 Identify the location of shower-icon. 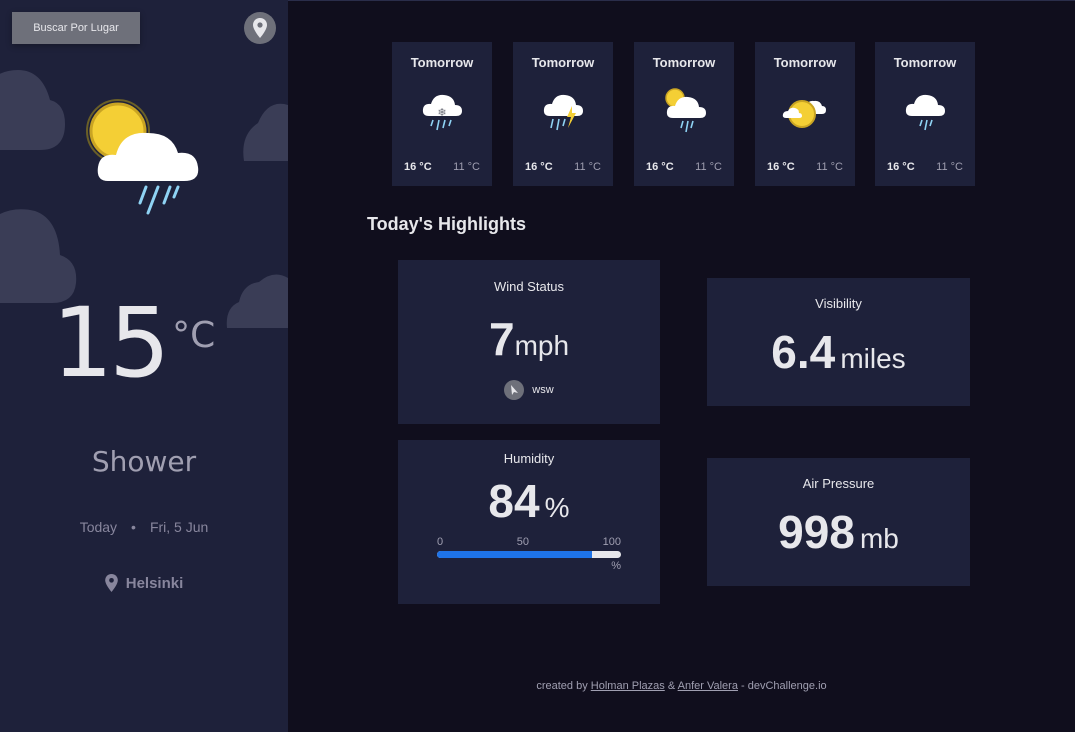
(685, 110).